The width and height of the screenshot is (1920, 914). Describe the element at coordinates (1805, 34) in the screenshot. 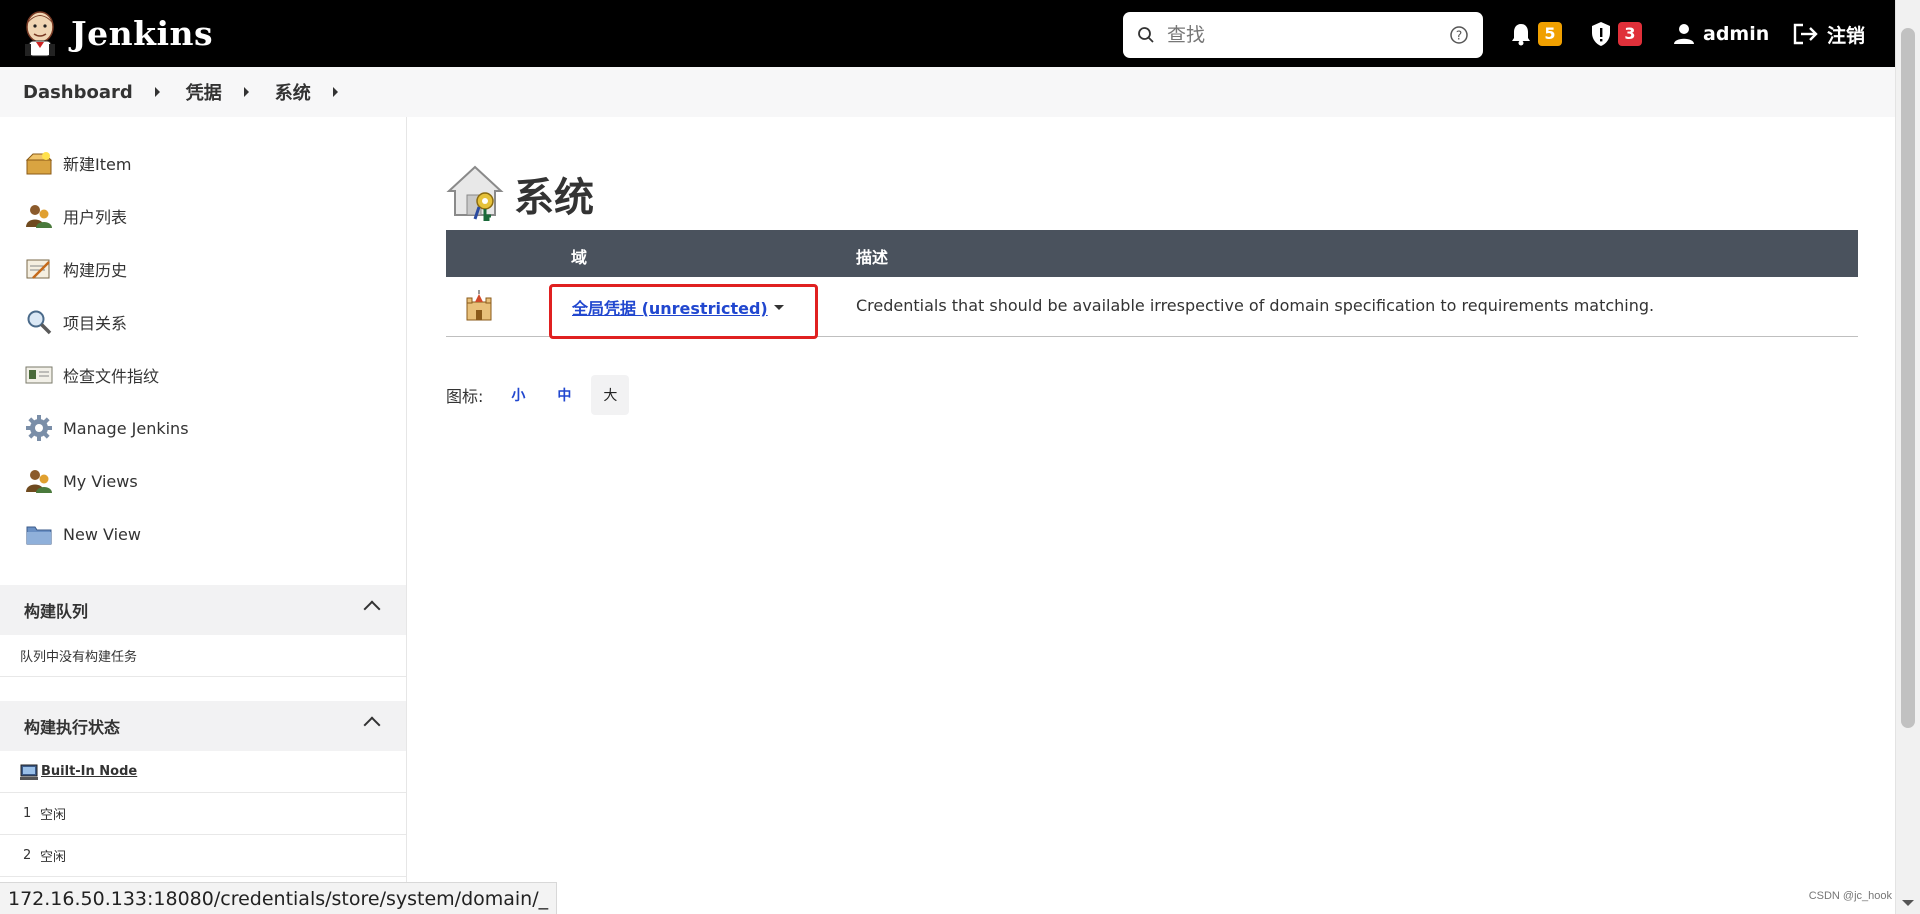

I see `logout-icon` at that location.